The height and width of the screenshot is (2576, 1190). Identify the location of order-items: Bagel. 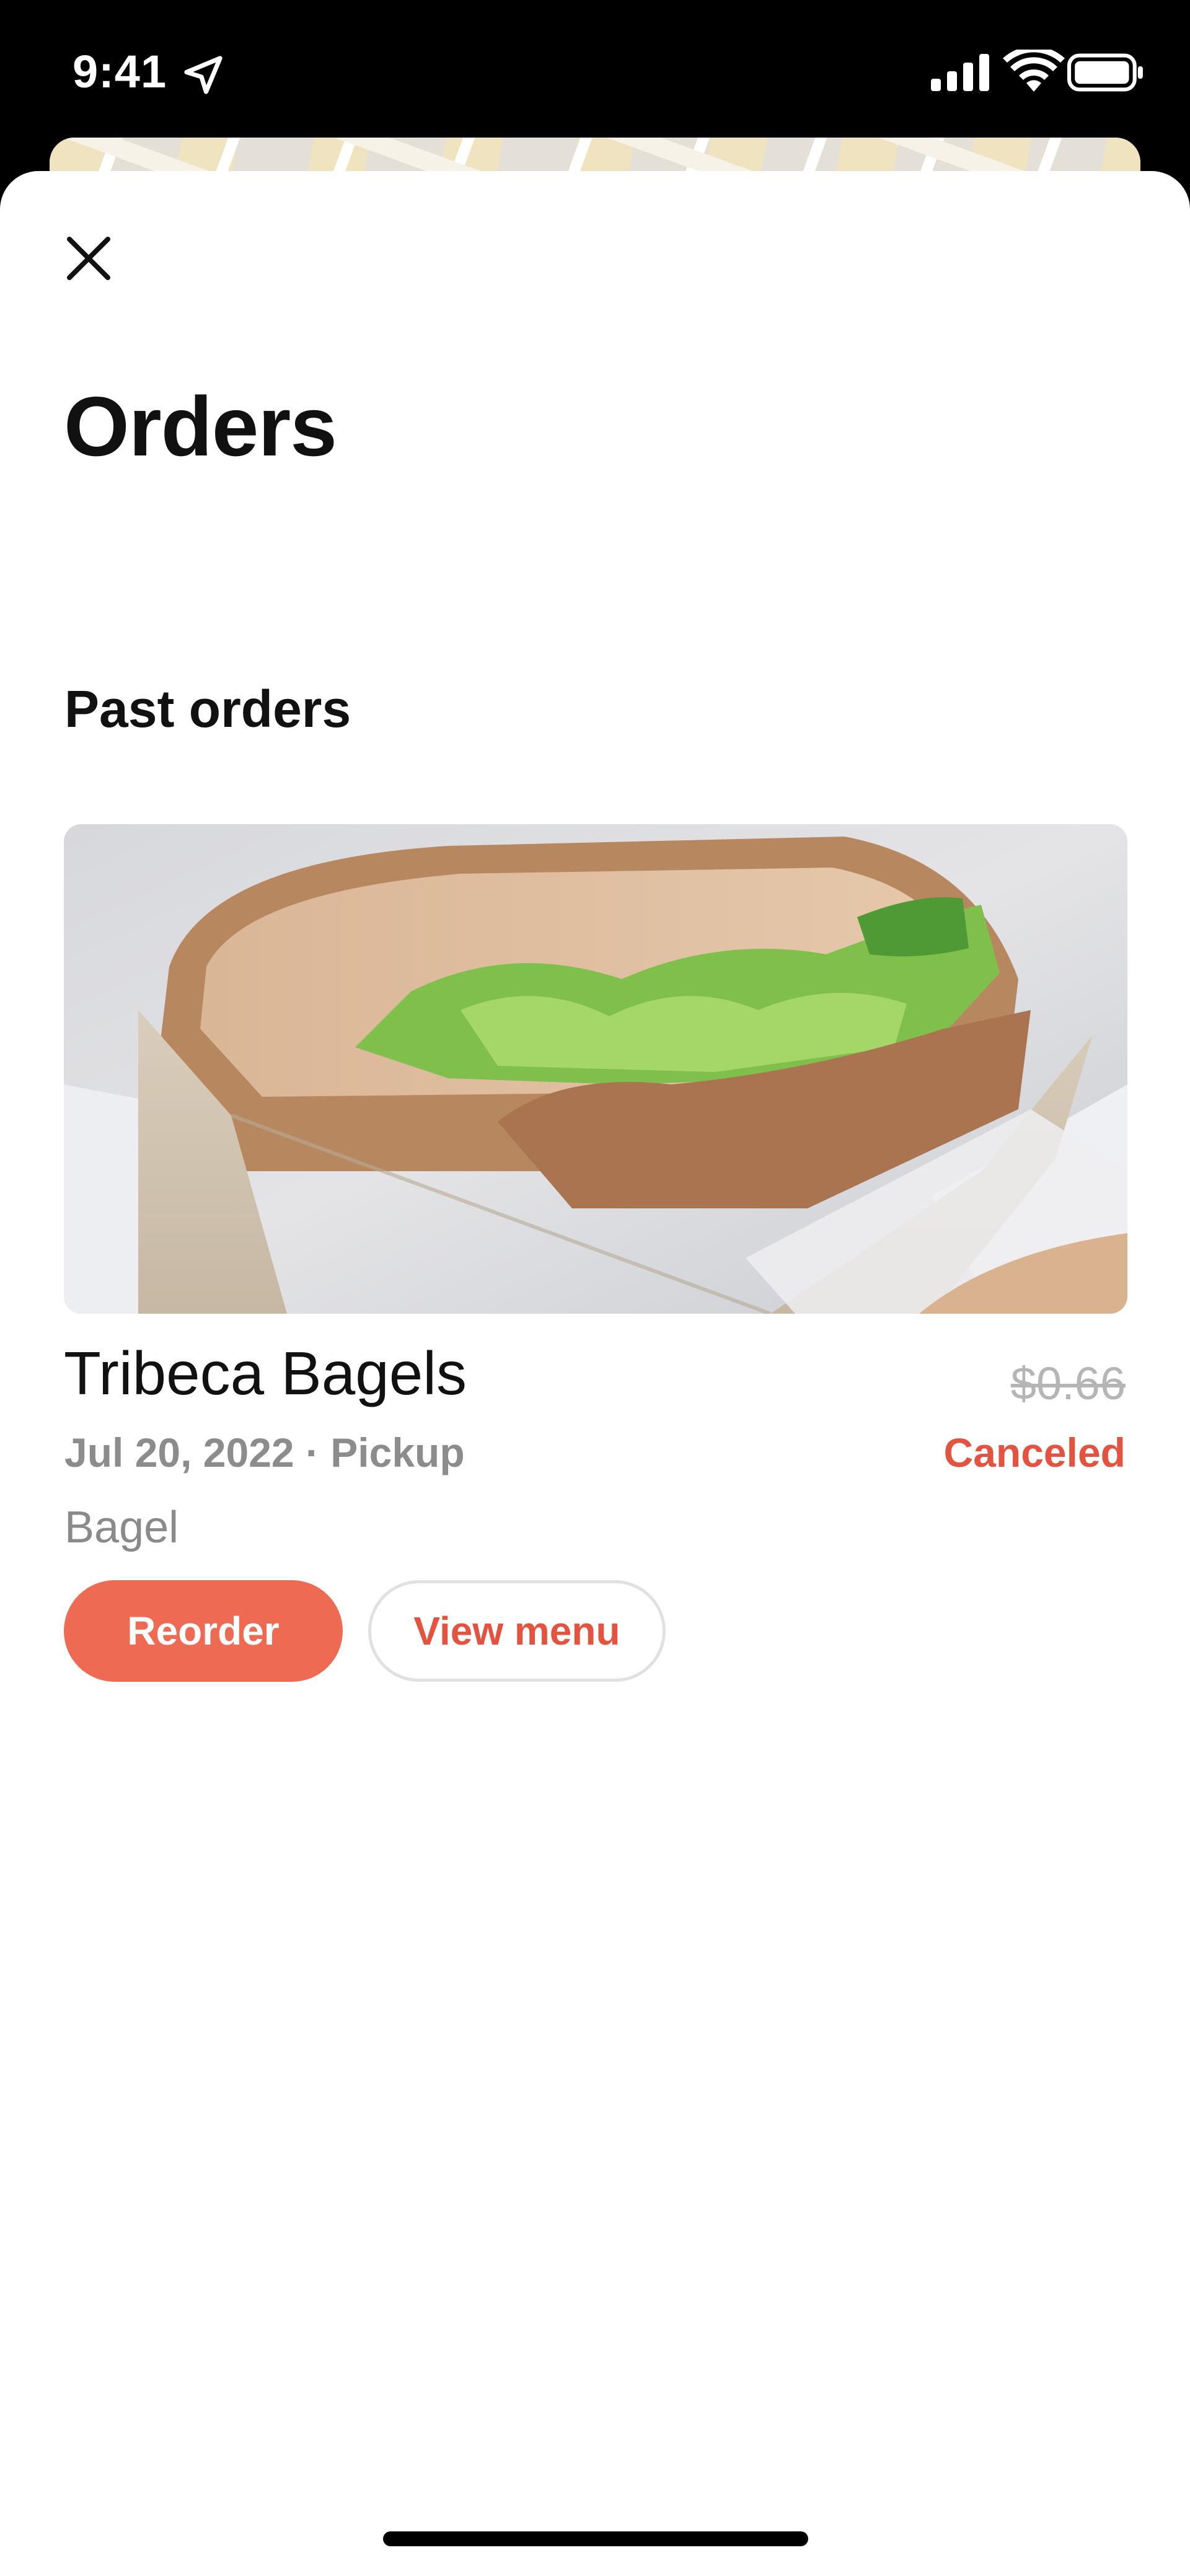
(121, 1528).